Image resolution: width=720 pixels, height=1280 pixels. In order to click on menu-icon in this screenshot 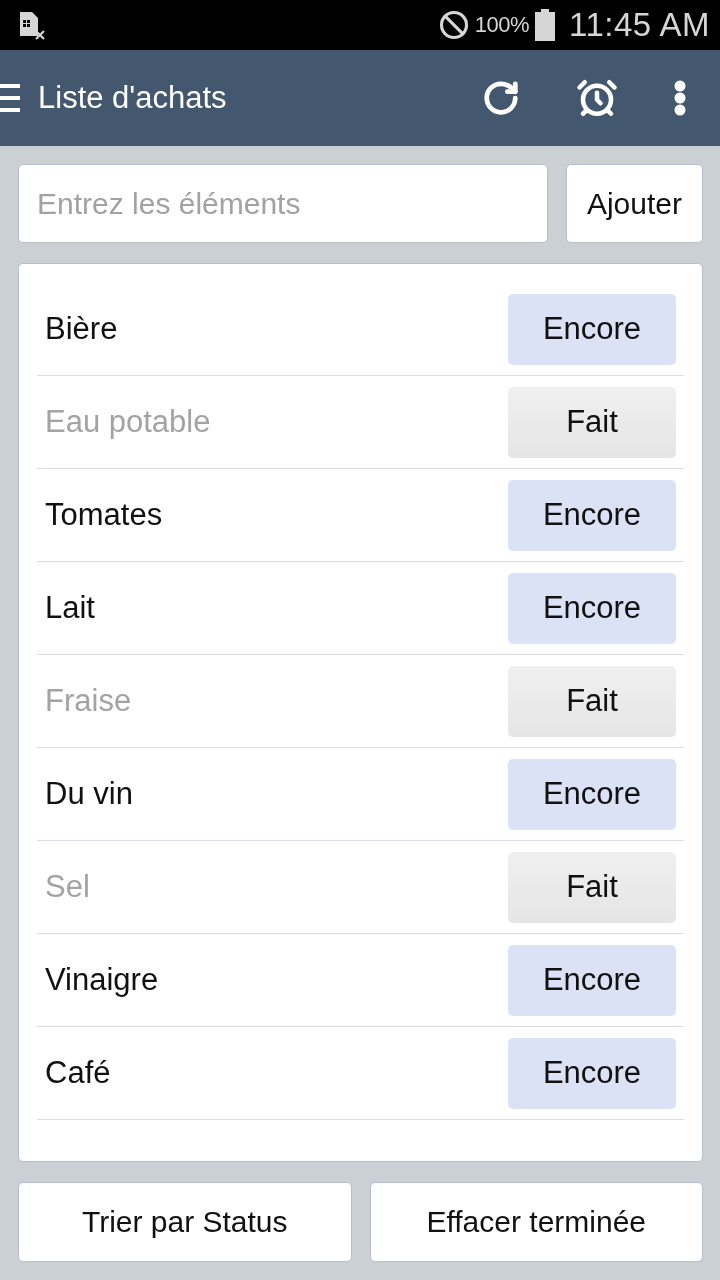, I will do `click(10, 98)`.